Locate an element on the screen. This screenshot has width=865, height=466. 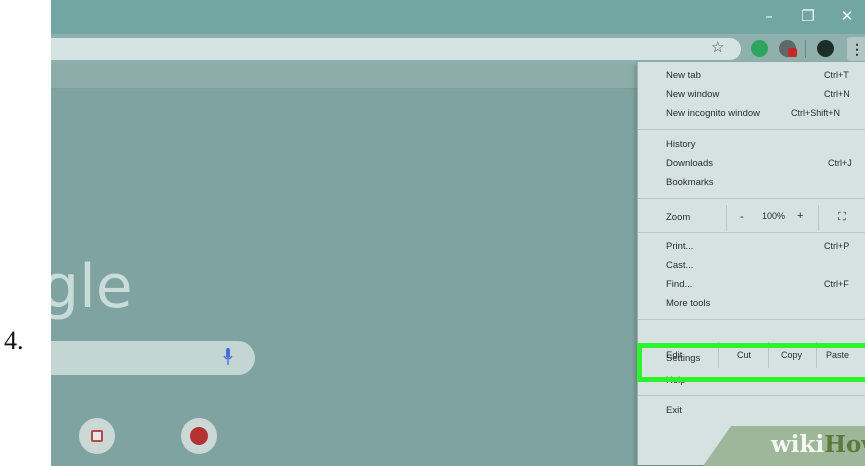
menu-item-downloads: Downloads is located at coordinates (689, 163).